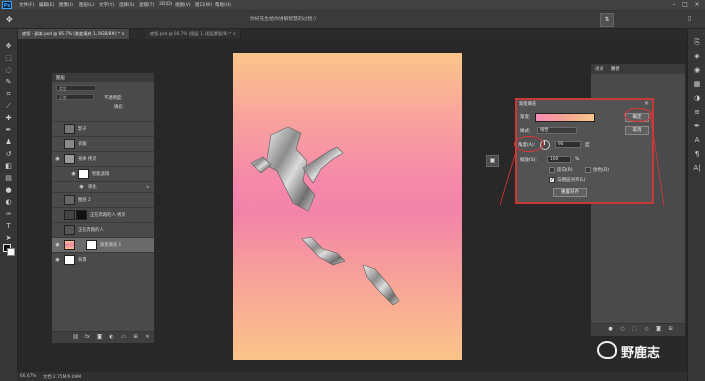 This screenshot has width=705, height=381. What do you see at coordinates (75, 97) in the screenshot?
I see `blend-mode-select: 正常` at bounding box center [75, 97].